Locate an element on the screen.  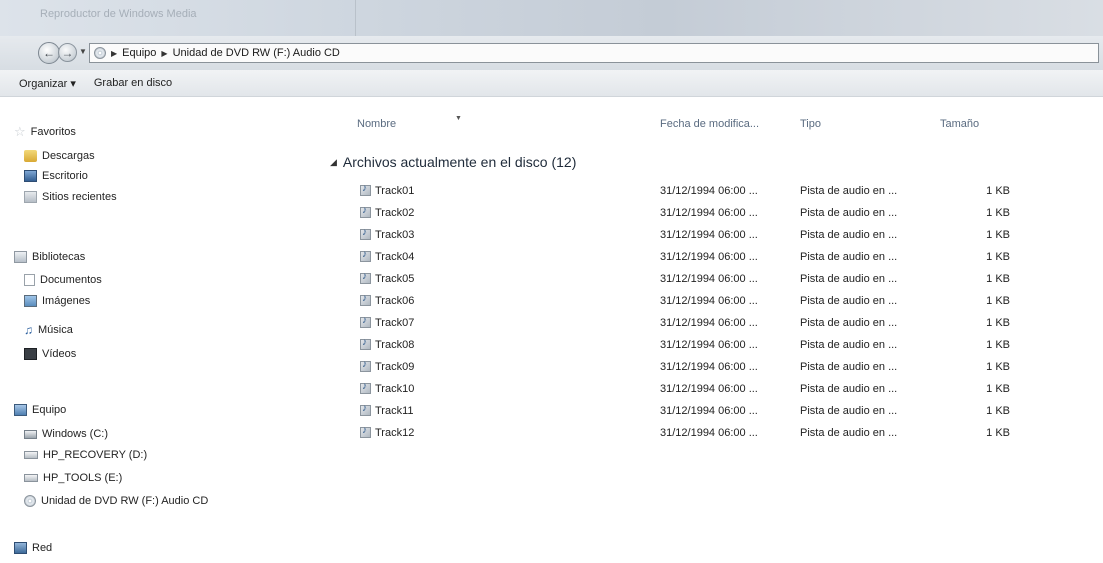
sidebar-item-label: Windows (C:) is located at coordinates (75, 434).